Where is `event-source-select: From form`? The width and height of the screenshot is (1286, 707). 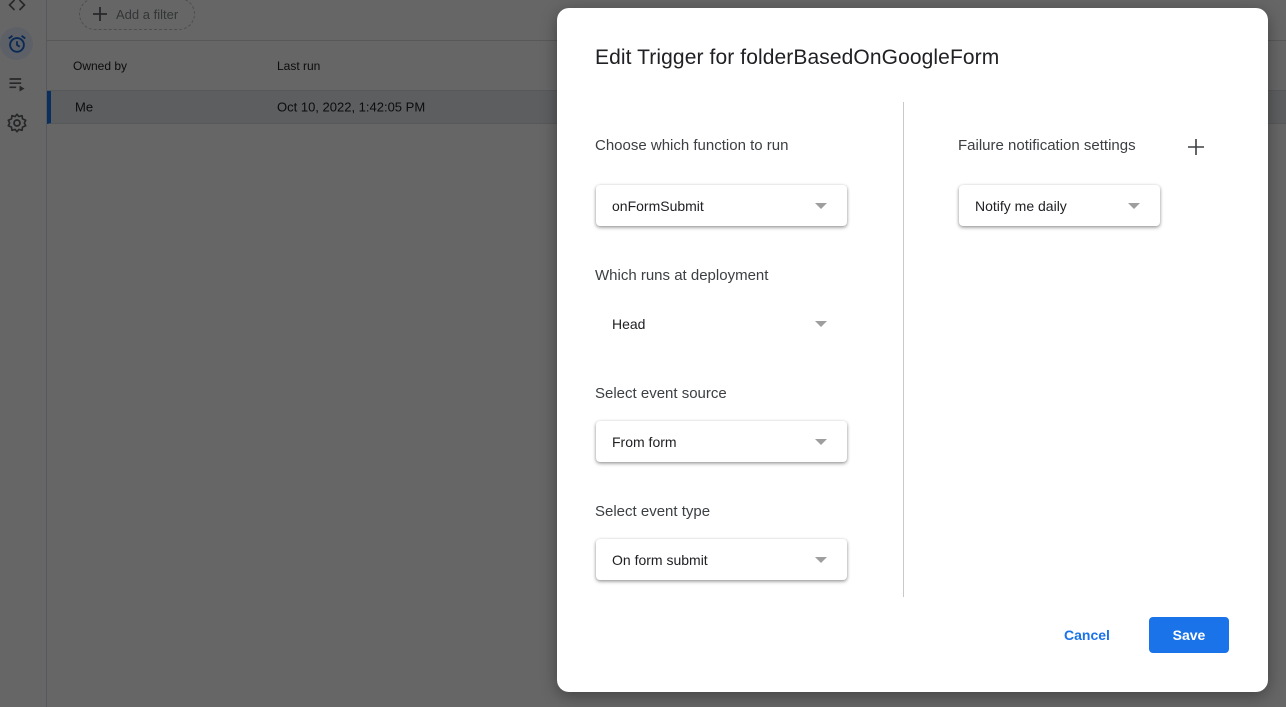 event-source-select: From form is located at coordinates (721, 441).